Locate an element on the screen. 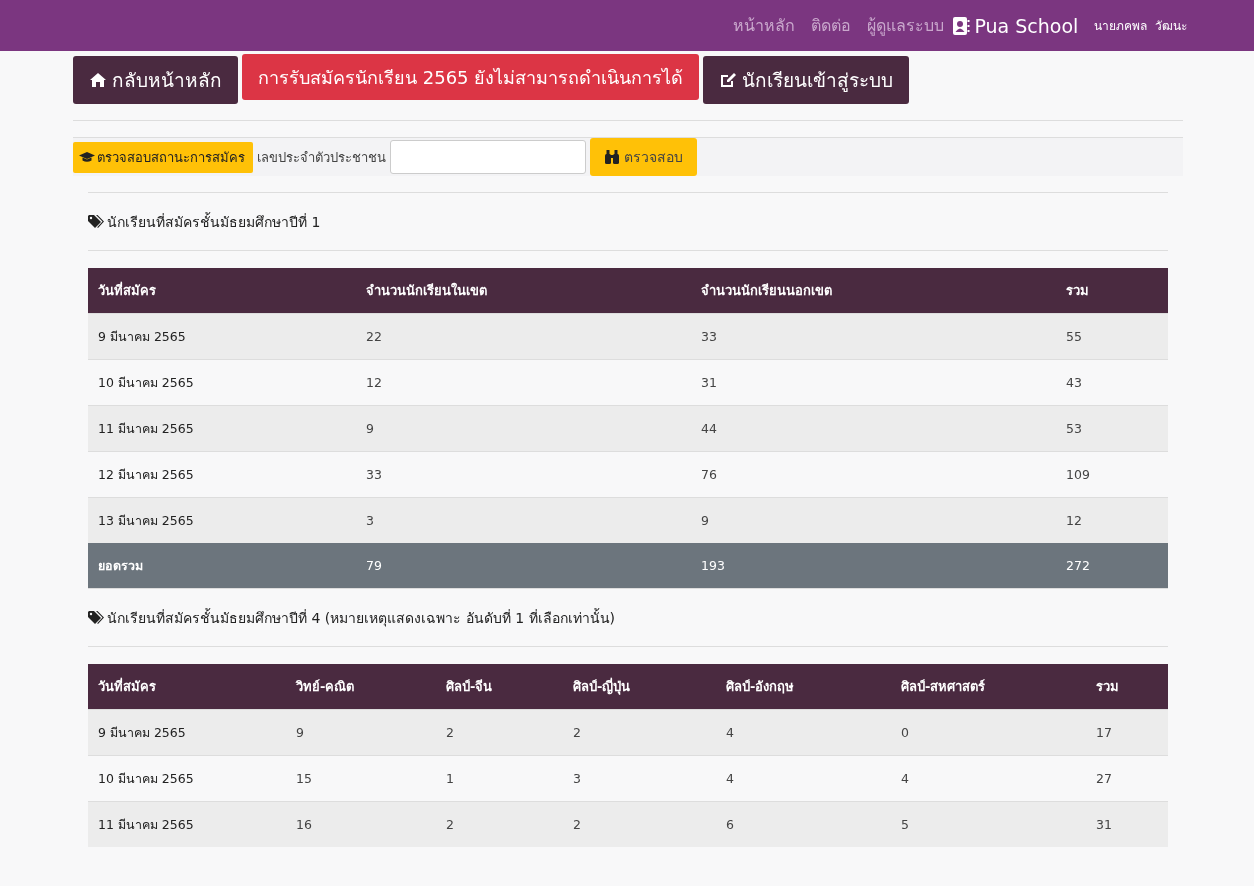 This screenshot has height=886, width=1254. column-header: ศิลป์-สหศาสตร์ is located at coordinates (988, 687).